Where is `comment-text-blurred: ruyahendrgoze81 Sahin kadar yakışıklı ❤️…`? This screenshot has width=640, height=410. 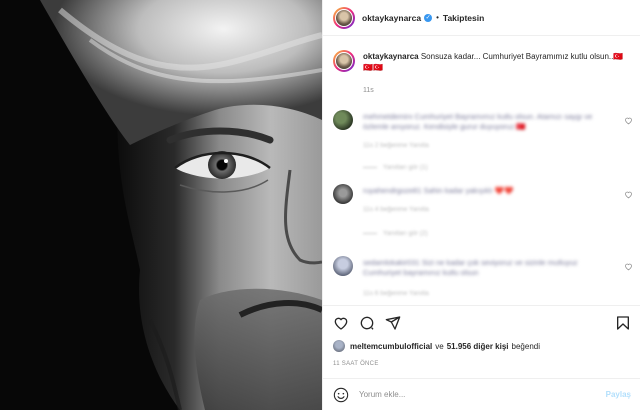
comment-text-blurred: ruyahendrgoze81 Sahin kadar yakışıklı ❤️… is located at coordinates (438, 190).